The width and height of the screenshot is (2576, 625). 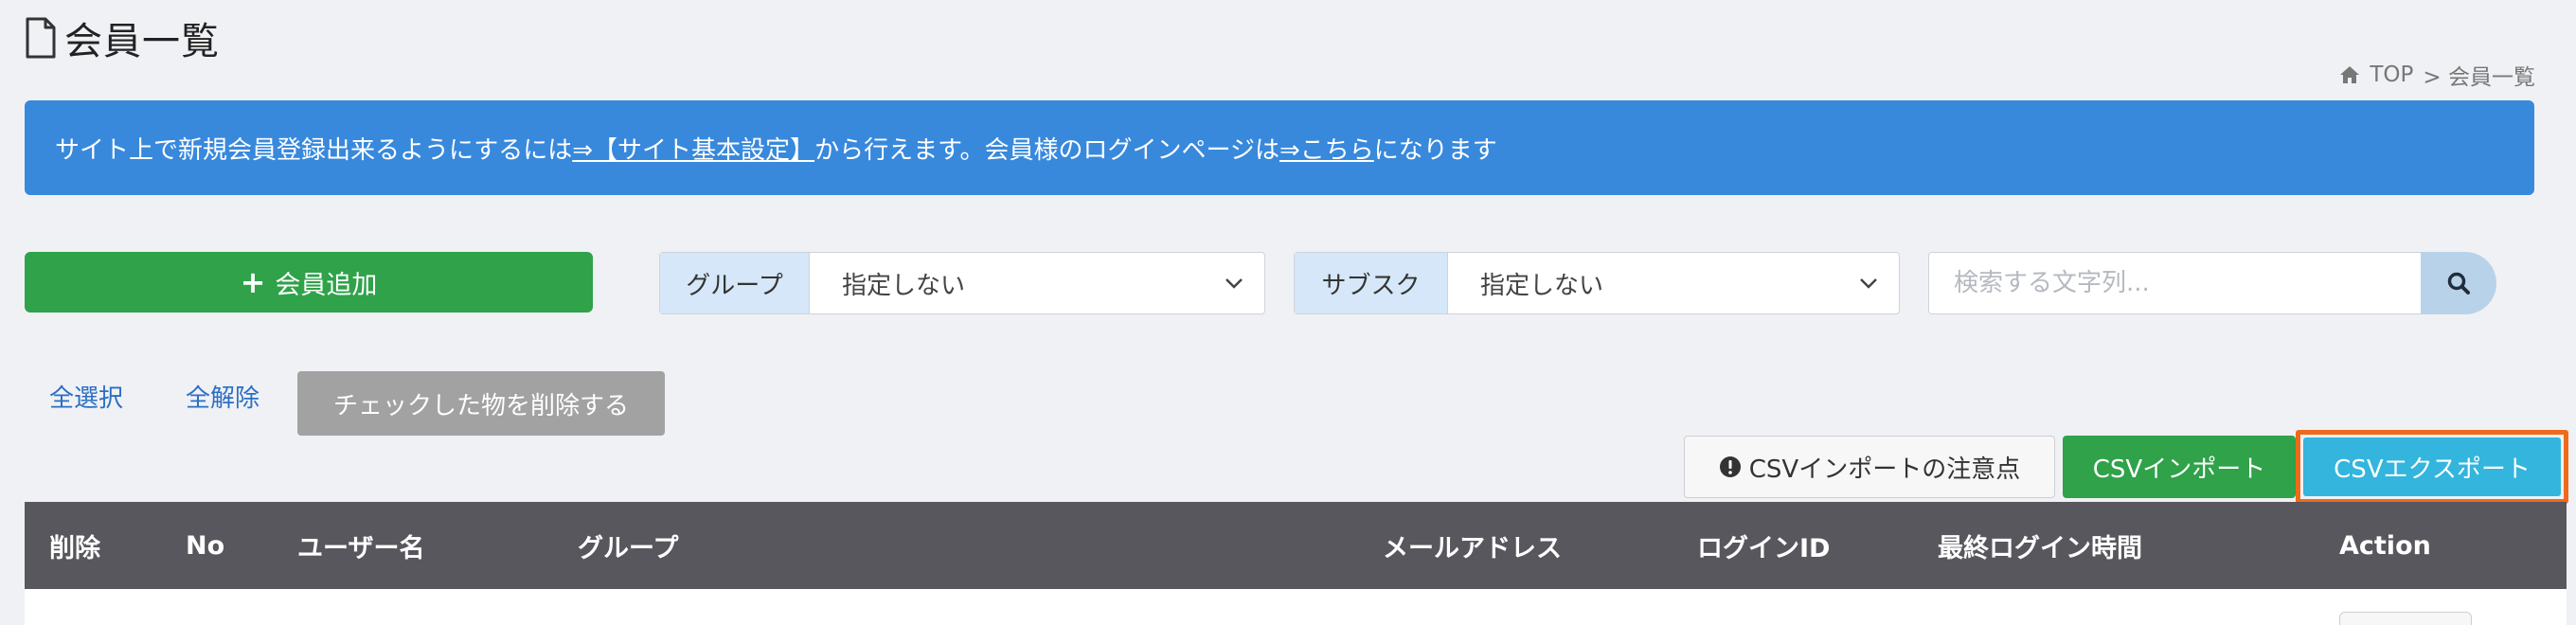 I want to click on search-group, so click(x=2212, y=283).